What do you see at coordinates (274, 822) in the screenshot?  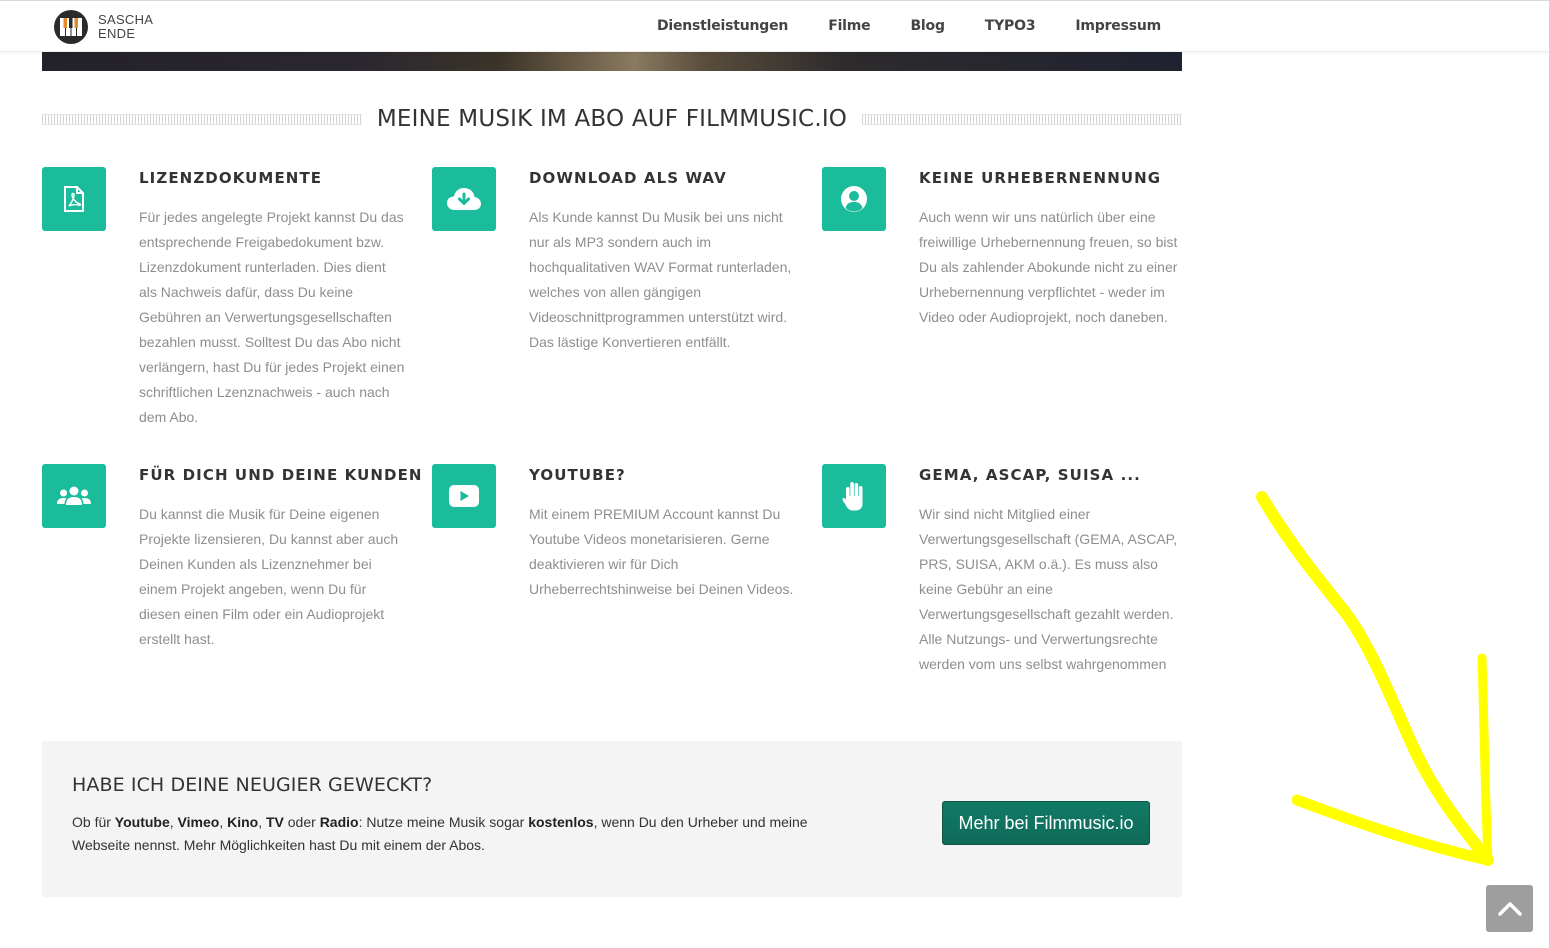 I see `cta-keyword: TV` at bounding box center [274, 822].